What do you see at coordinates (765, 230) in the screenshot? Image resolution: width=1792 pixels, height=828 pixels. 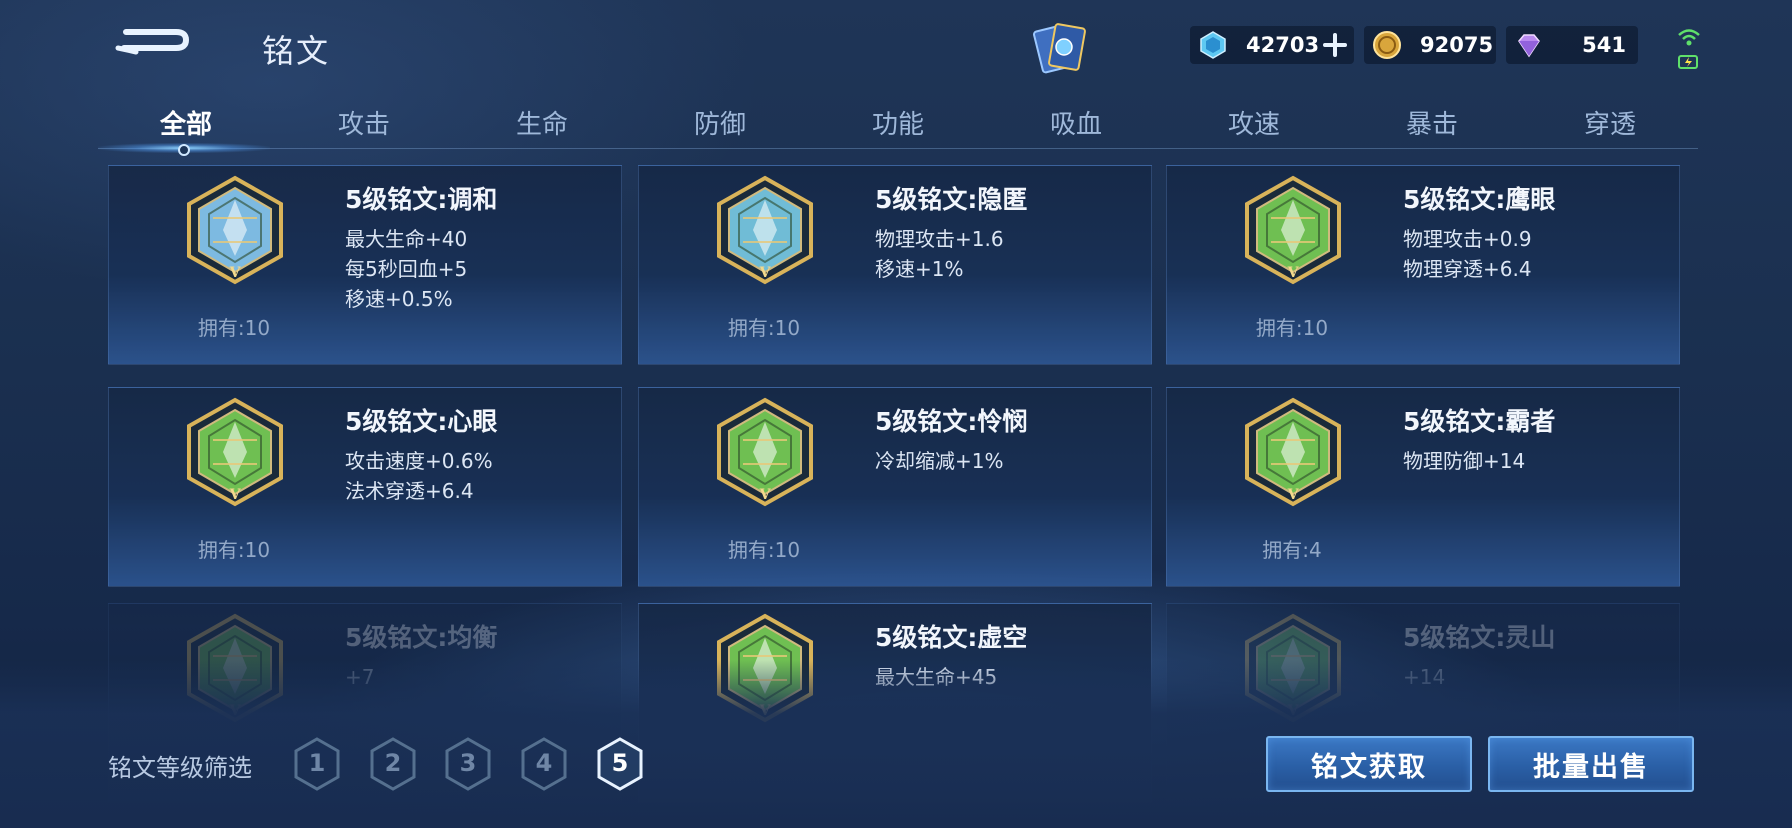 I see `stealth-rune-icon: V` at bounding box center [765, 230].